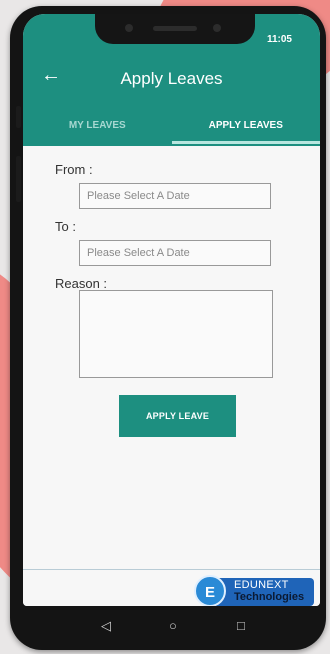 This screenshot has height=654, width=330. I want to click on to-label: To :, so click(65, 226).